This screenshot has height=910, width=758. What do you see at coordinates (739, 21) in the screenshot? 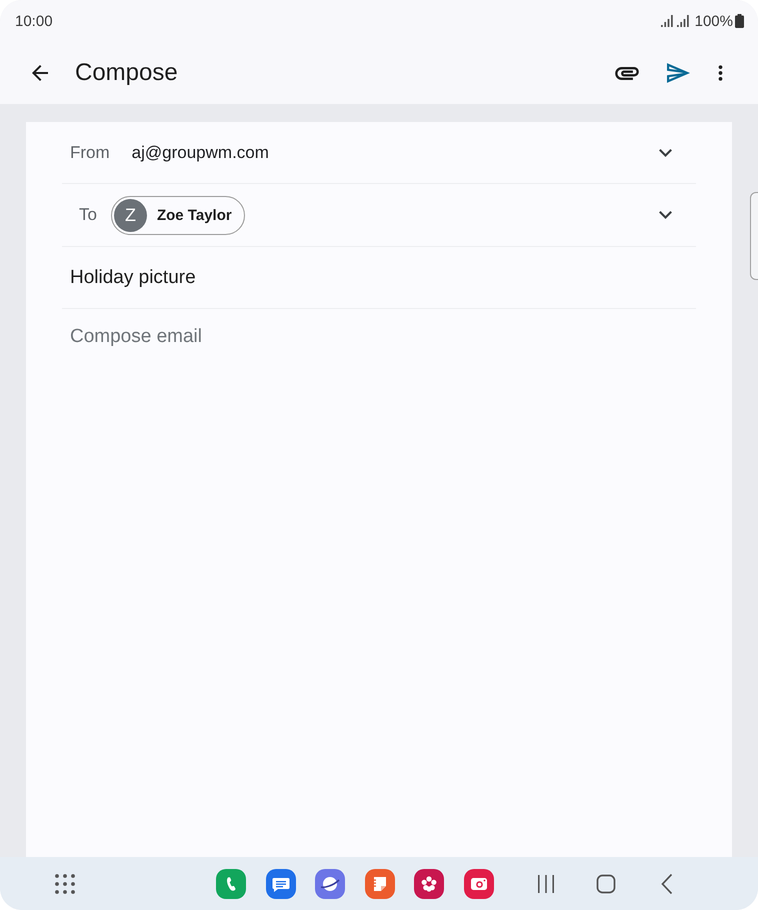
I see `battery-icon` at bounding box center [739, 21].